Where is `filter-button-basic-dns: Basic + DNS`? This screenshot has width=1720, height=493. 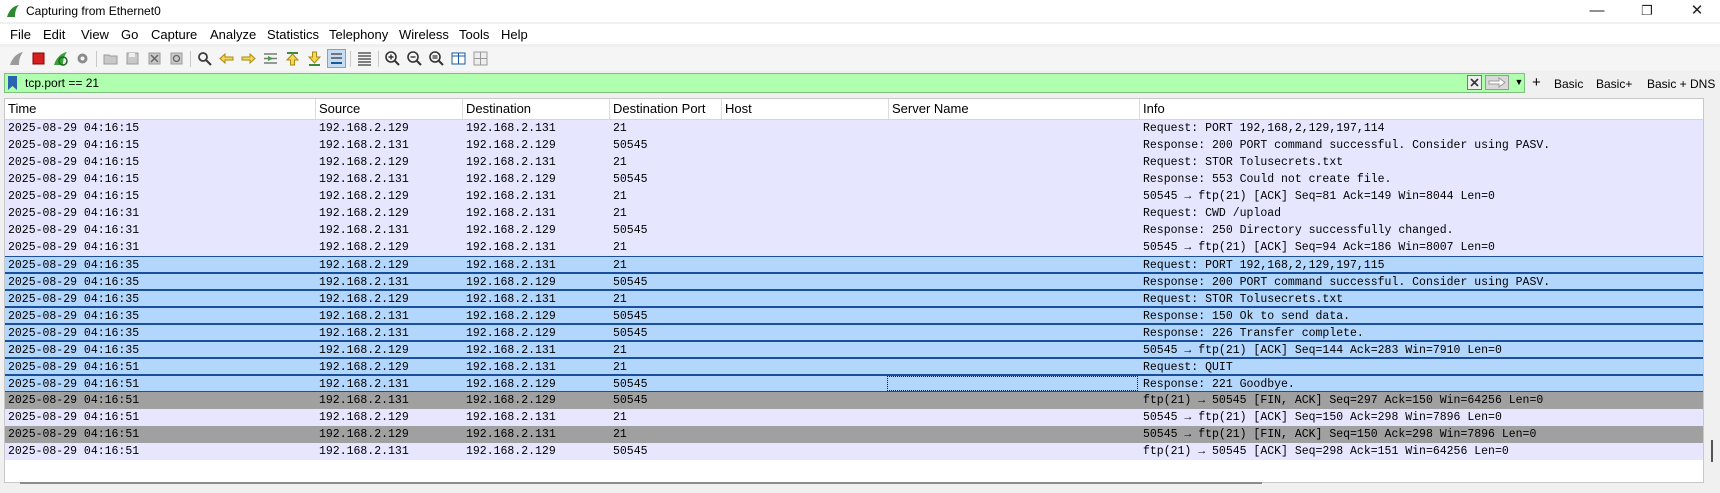 filter-button-basic-dns: Basic + DNS is located at coordinates (1681, 84).